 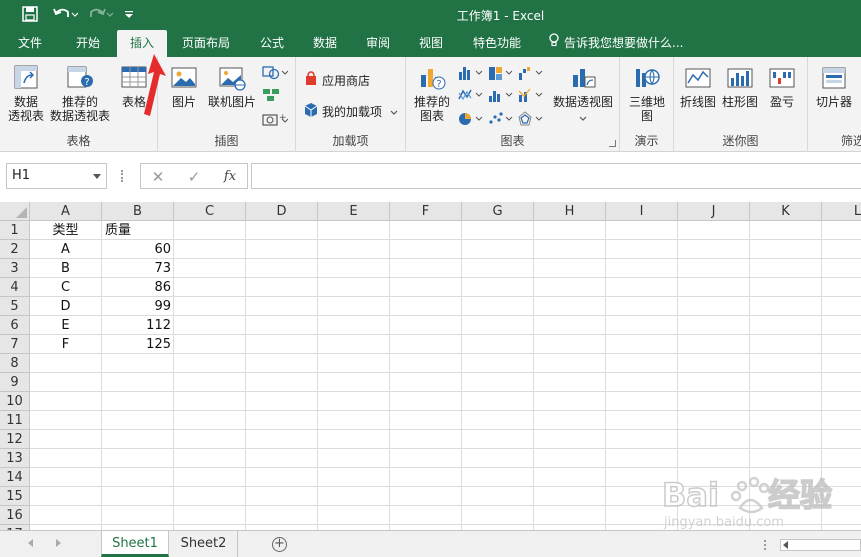 What do you see at coordinates (210, 401) in the screenshot?
I see `cell-c10` at bounding box center [210, 401].